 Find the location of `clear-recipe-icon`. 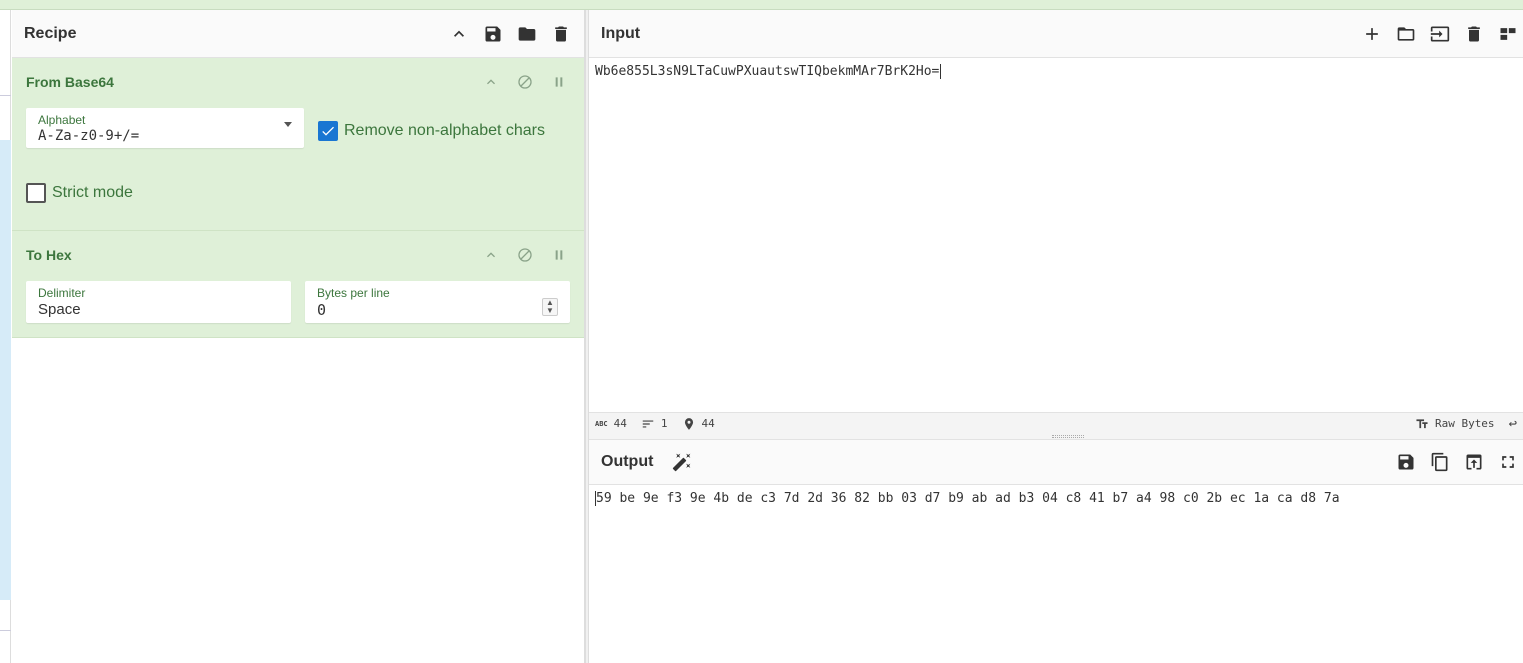

clear-recipe-icon is located at coordinates (561, 34).